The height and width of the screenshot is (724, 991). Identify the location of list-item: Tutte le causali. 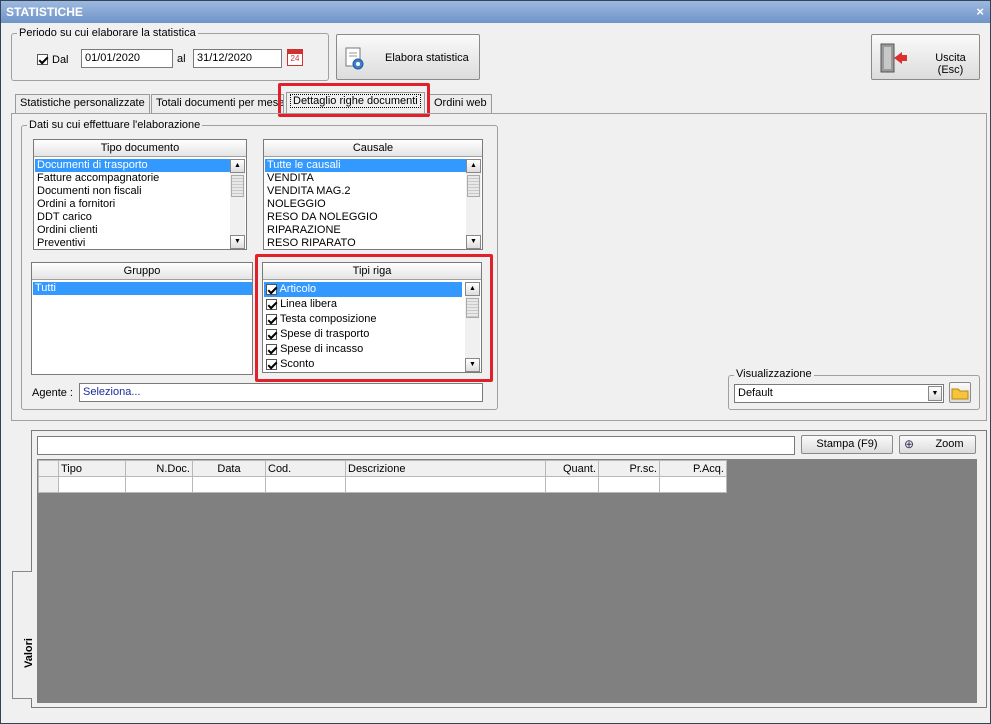
(366, 165).